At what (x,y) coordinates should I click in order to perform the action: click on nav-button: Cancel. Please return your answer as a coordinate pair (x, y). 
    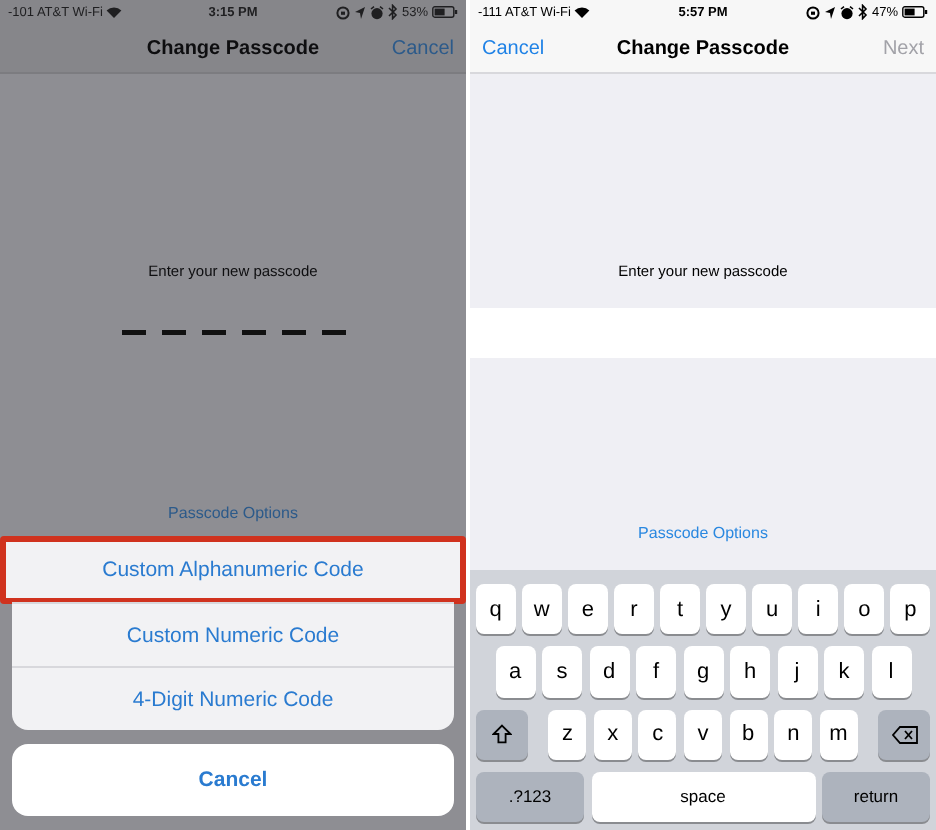
    Looking at the image, I should click on (513, 48).